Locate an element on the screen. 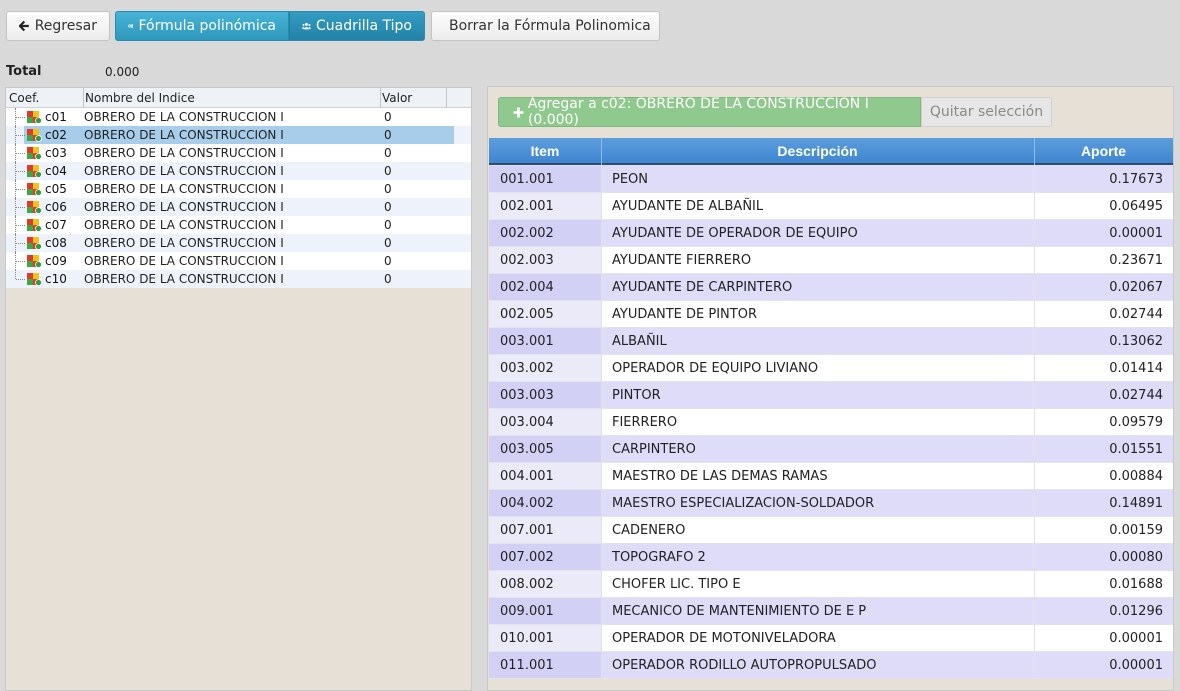 The width and height of the screenshot is (1180, 691). delete-formula-button-label: Borrar la Fórmula Polinomica is located at coordinates (550, 26).